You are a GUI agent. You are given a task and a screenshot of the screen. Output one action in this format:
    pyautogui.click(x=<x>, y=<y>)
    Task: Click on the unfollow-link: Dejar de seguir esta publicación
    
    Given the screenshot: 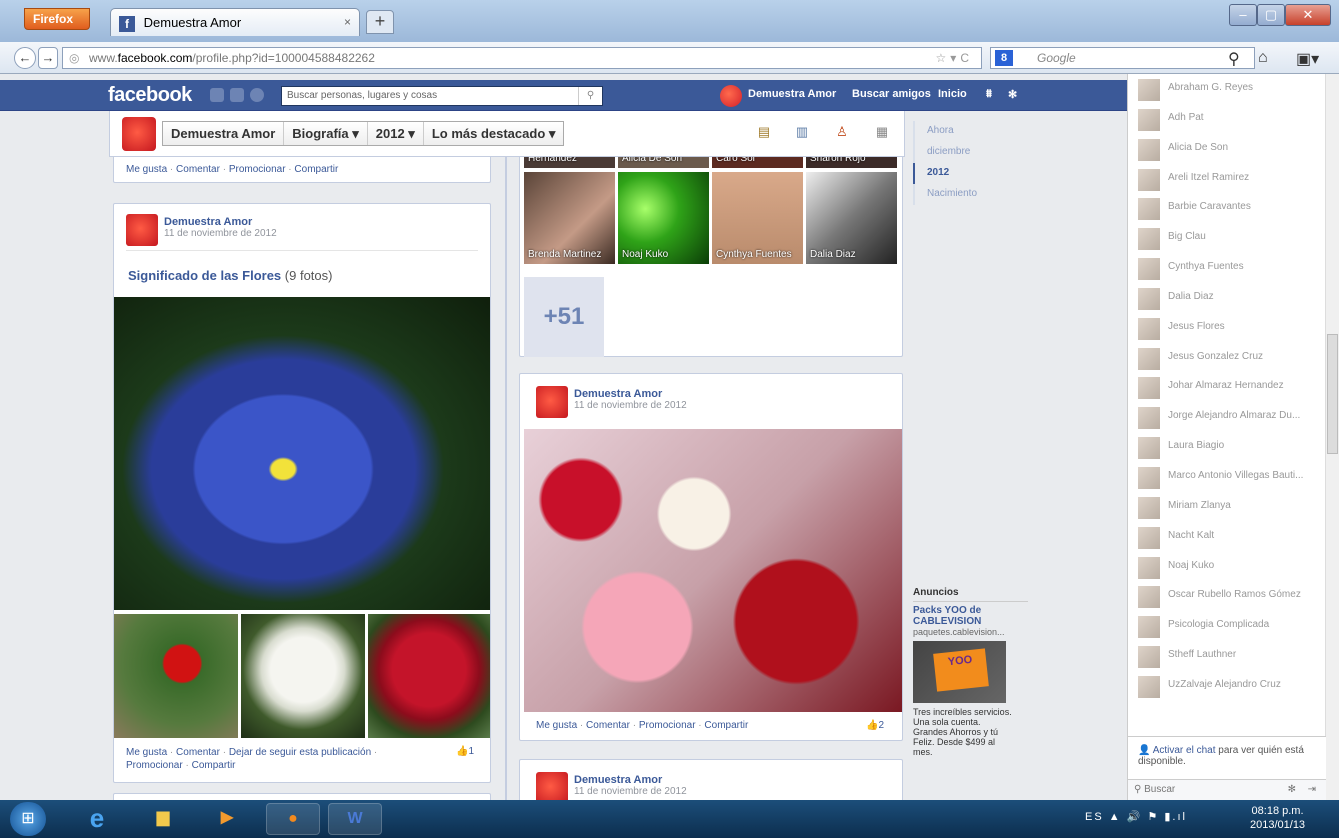 What is the action you would take?
    pyautogui.click(x=300, y=752)
    